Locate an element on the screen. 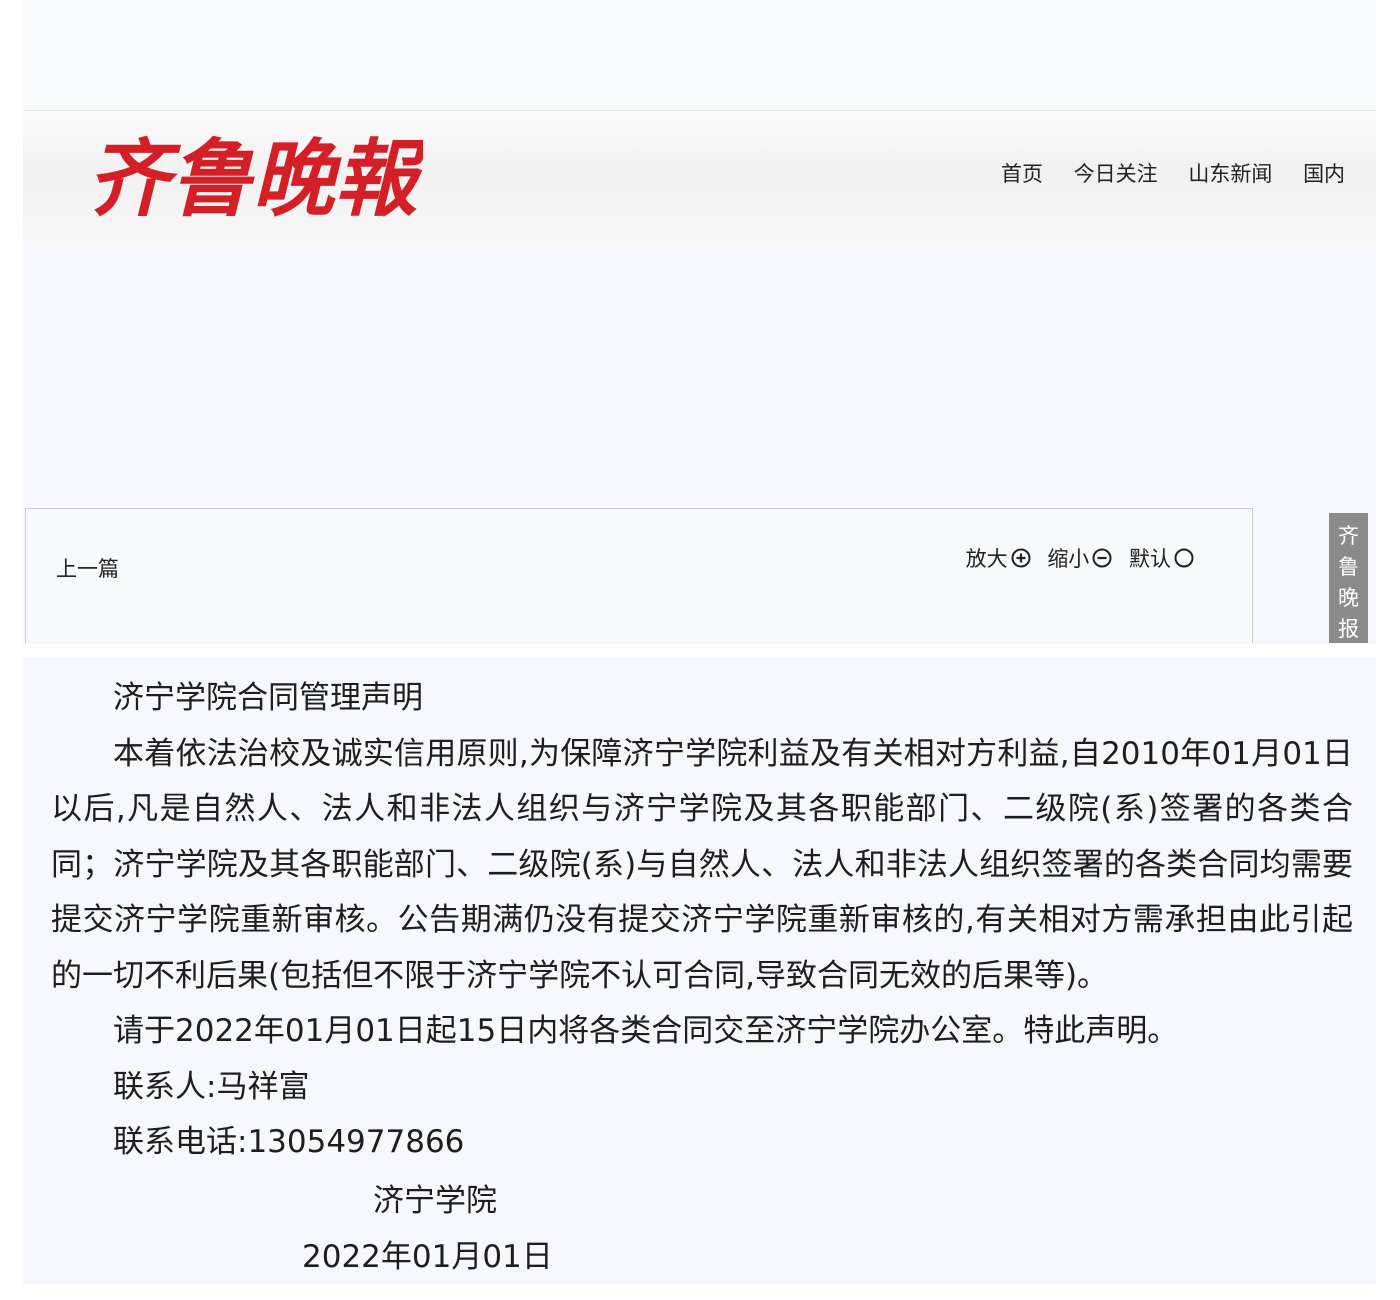 Image resolution: width=1400 pixels, height=1300 pixels. minus-circle-icon is located at coordinates (1102, 558).